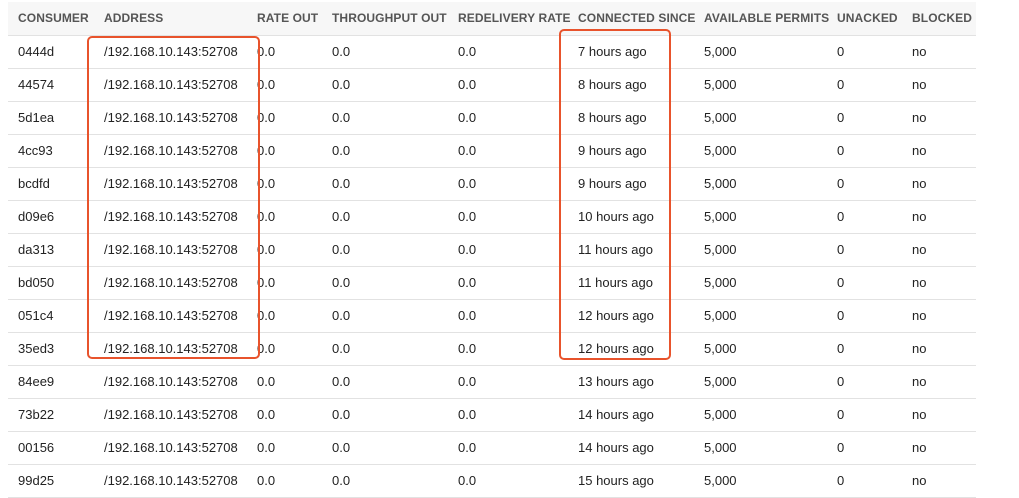 Image resolution: width=1019 pixels, height=498 pixels. What do you see at coordinates (616, 216) in the screenshot?
I see `cell-connected-since: 10 hours ago` at bounding box center [616, 216].